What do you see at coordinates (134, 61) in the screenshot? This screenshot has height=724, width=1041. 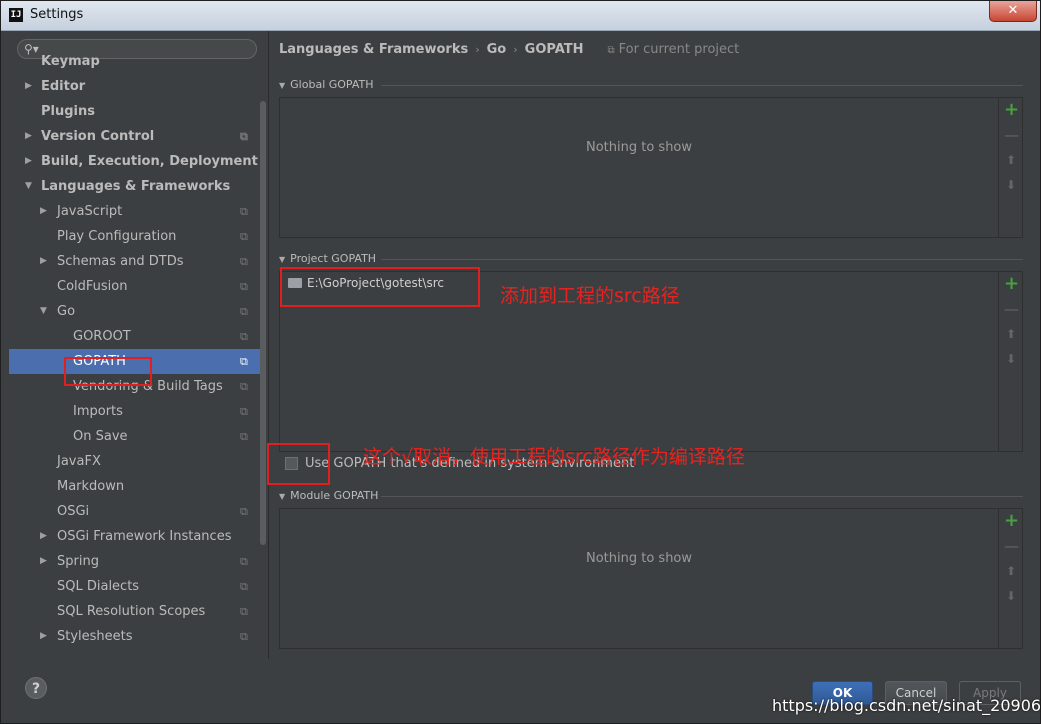 I see `sidebar-item-keymap: Keymap` at bounding box center [134, 61].